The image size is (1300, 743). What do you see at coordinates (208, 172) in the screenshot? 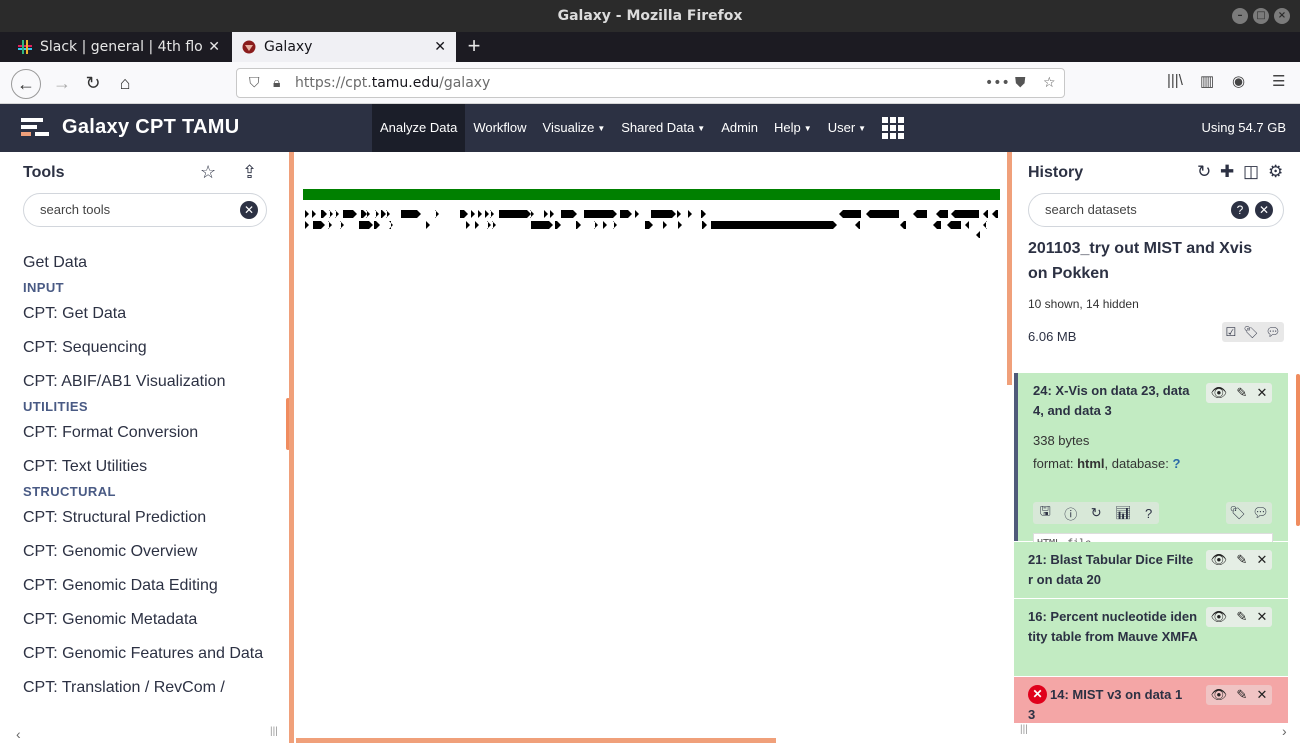
I see `favorites-star-icon: ☆` at bounding box center [208, 172].